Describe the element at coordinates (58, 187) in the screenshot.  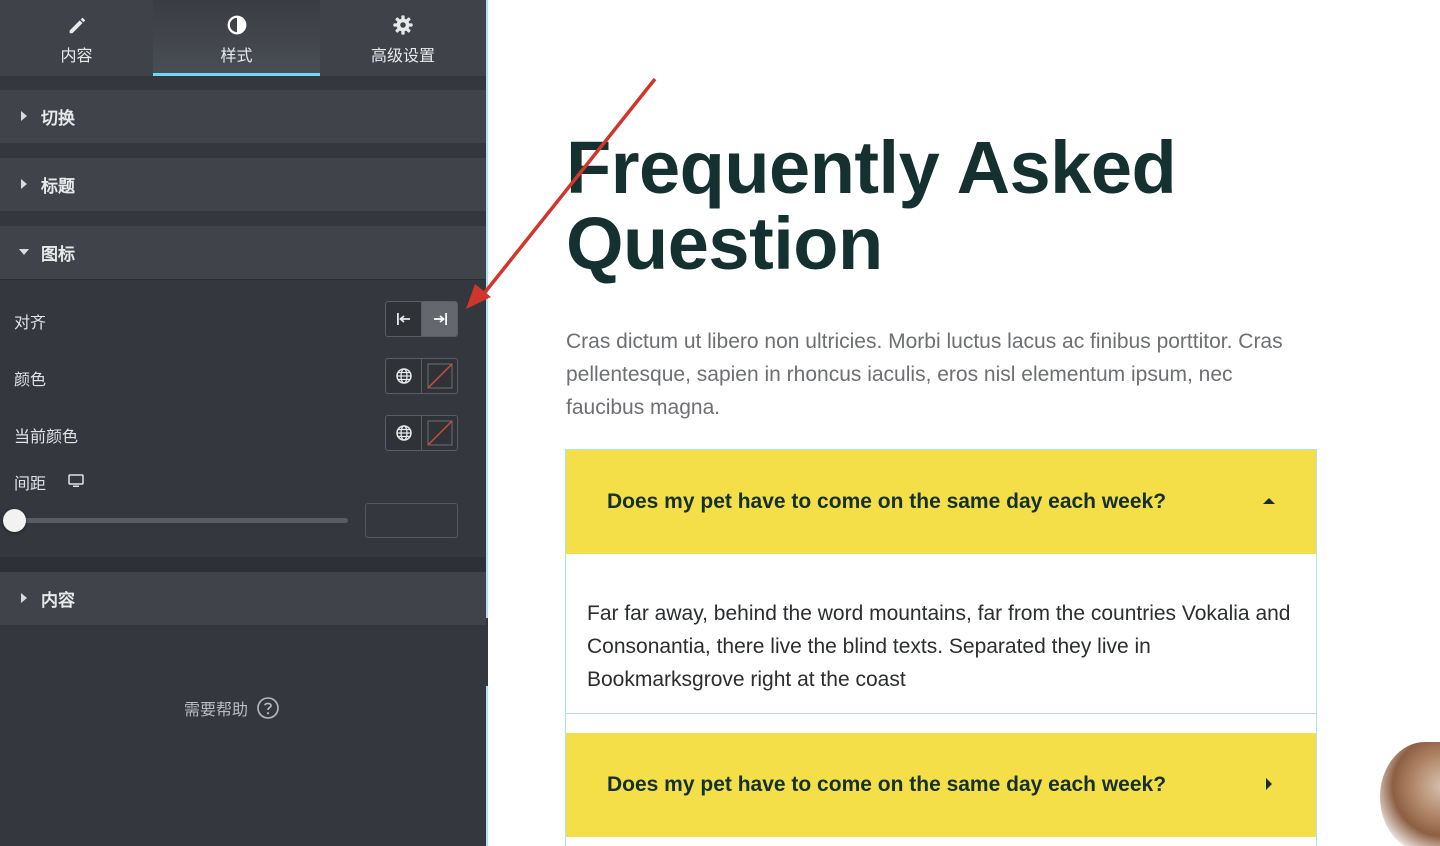
I see `section-title: 标题` at that location.